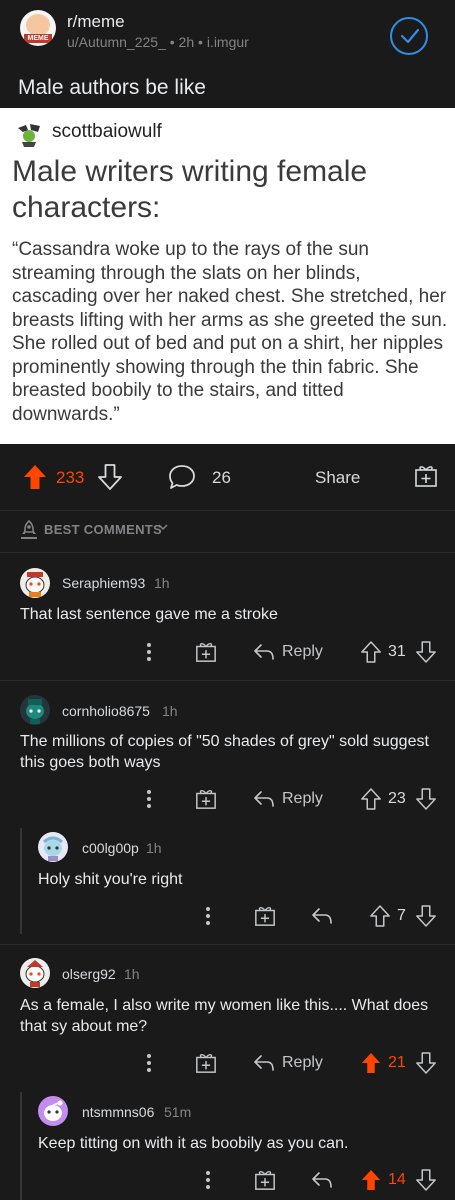 This screenshot has height=1200, width=455. What do you see at coordinates (397, 1062) in the screenshot?
I see `comment-score: 21` at bounding box center [397, 1062].